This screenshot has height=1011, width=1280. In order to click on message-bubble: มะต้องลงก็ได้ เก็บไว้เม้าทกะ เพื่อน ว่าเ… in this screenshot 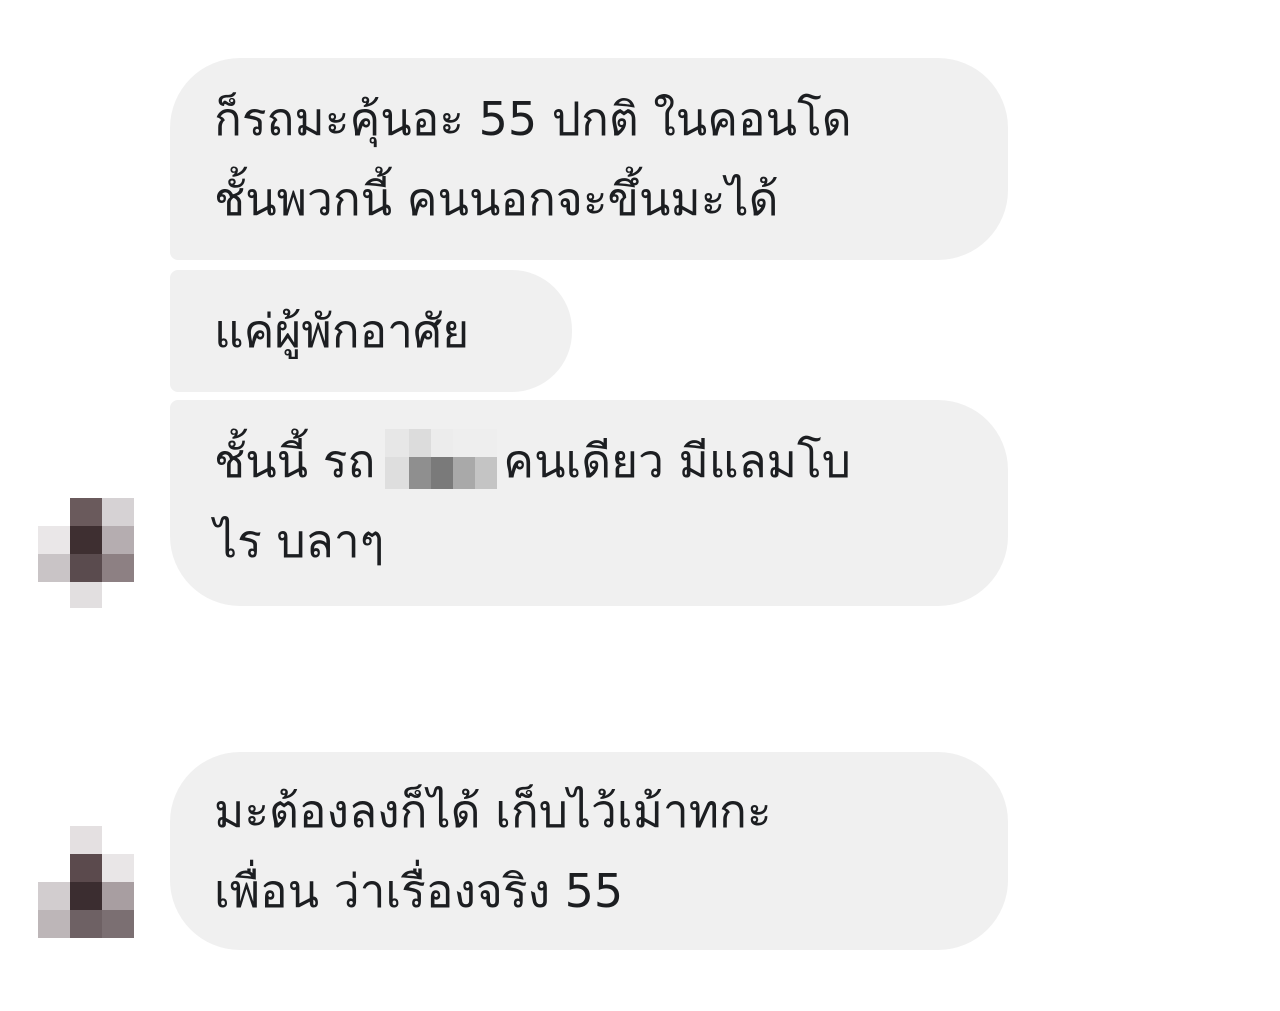, I will do `click(589, 851)`.